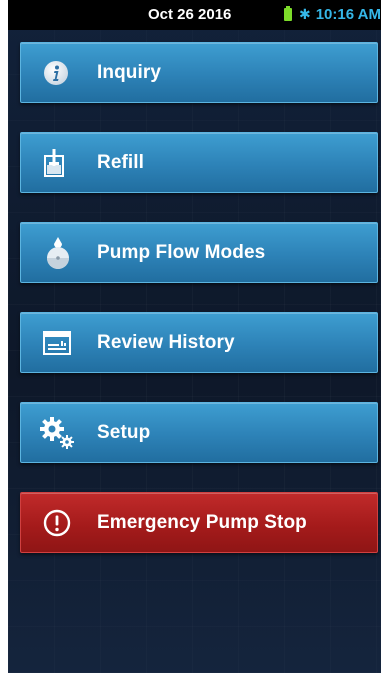 The image size is (381, 673). I want to click on review-history-label: Review History, so click(166, 342).